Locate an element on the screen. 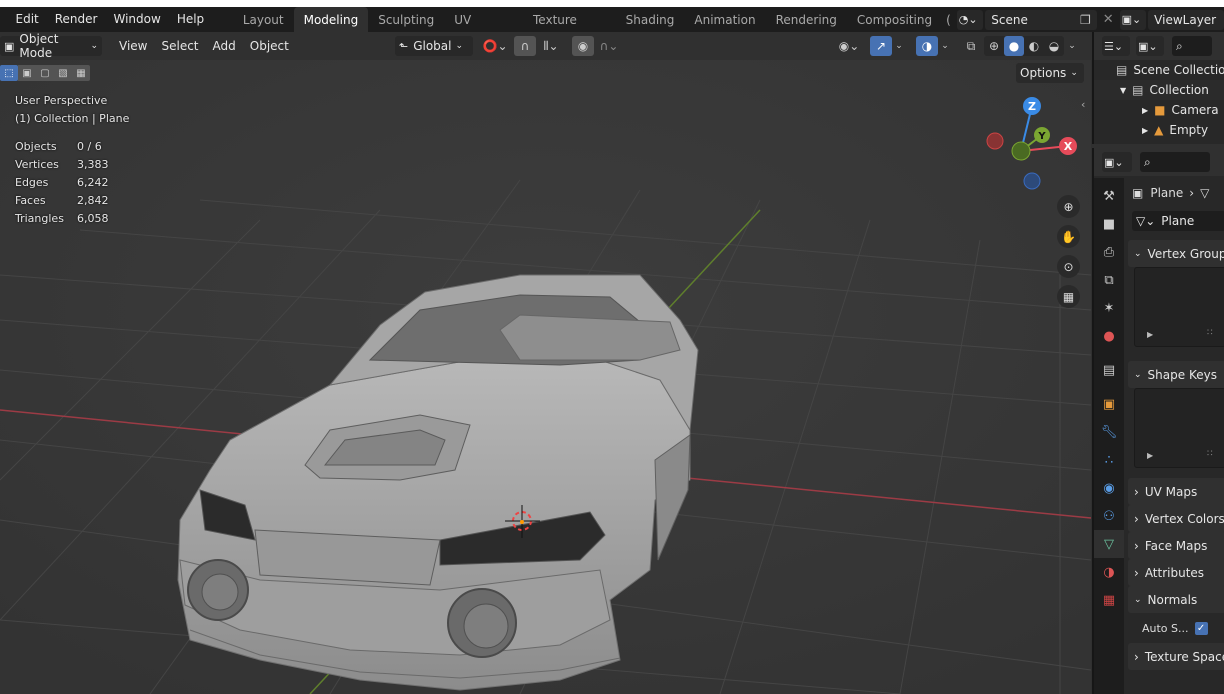  menu-window: Window is located at coordinates (136, 19).